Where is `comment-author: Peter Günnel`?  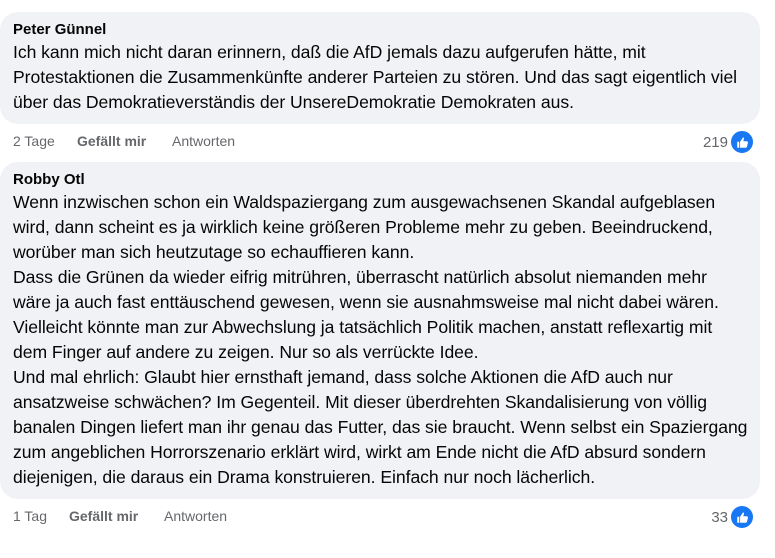
comment-author: Peter Günnel is located at coordinates (380, 30).